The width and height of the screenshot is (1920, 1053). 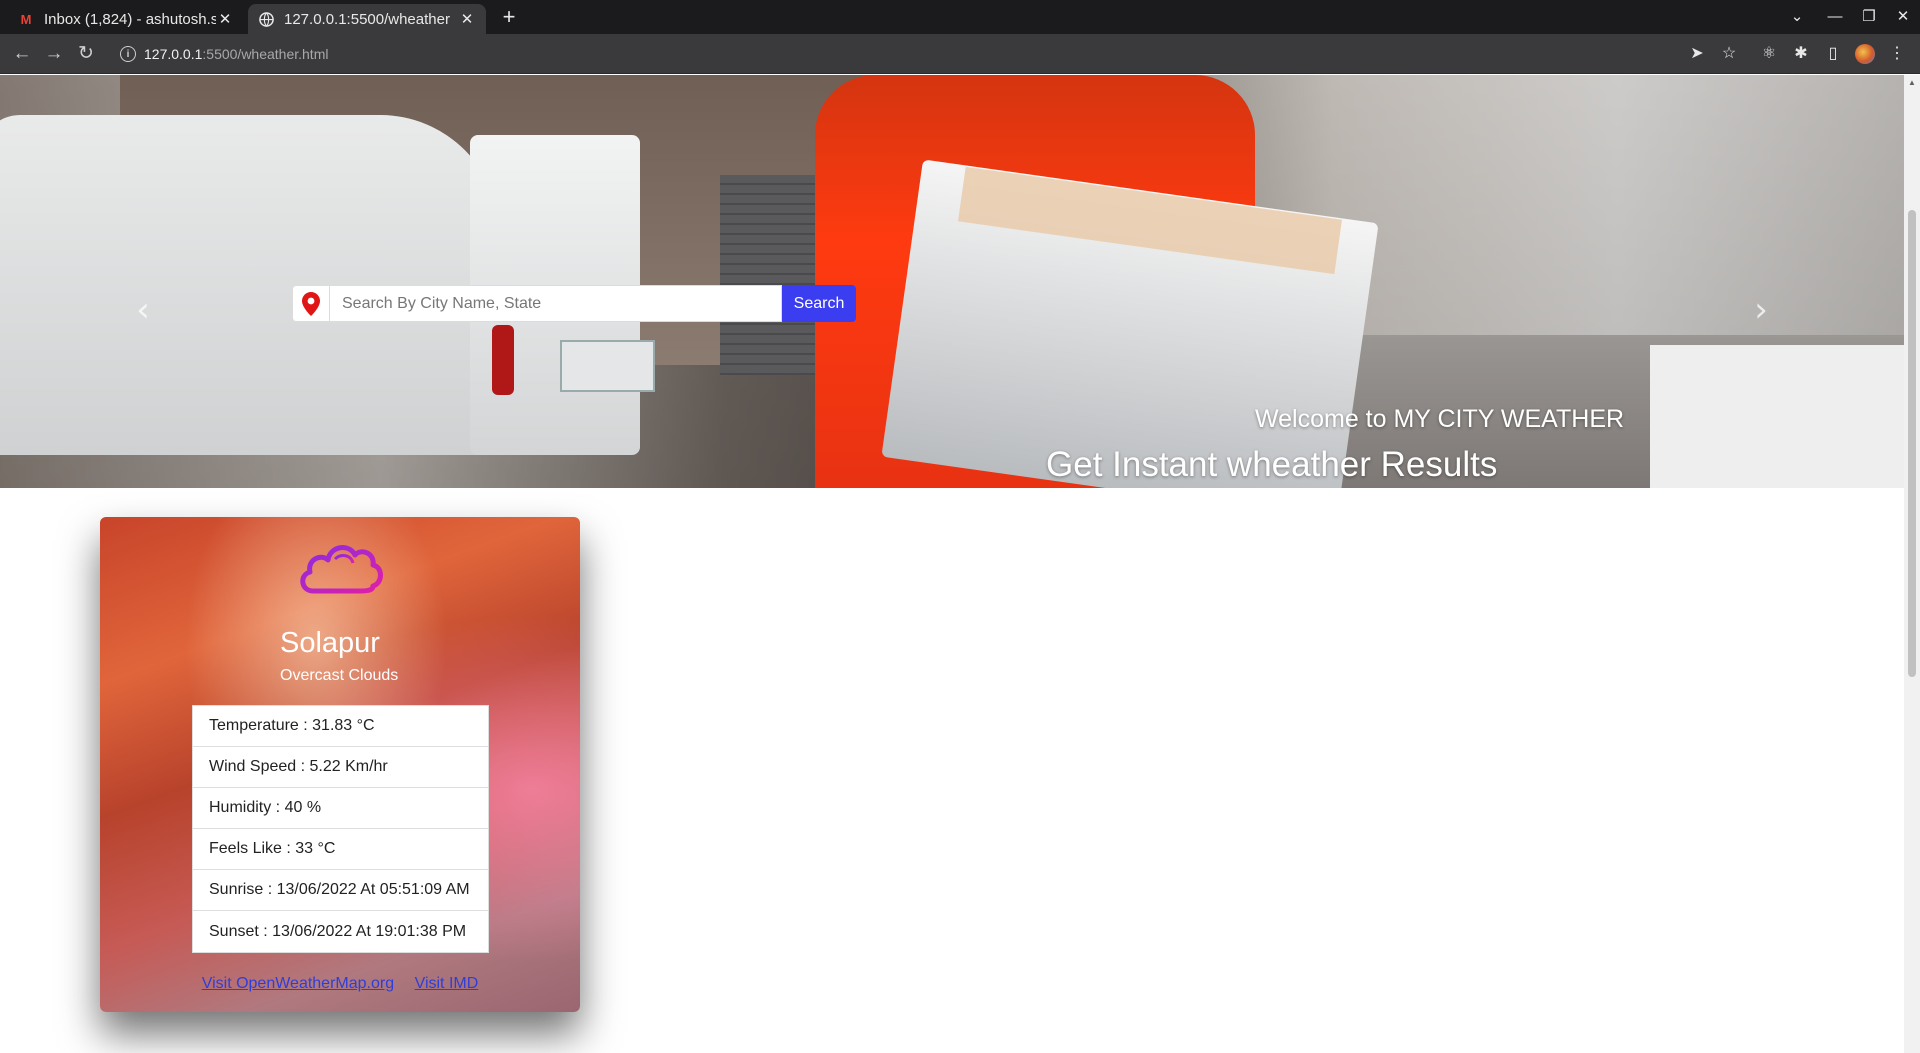 I want to click on carousel-prev-icon: ‹, so click(x=143, y=310).